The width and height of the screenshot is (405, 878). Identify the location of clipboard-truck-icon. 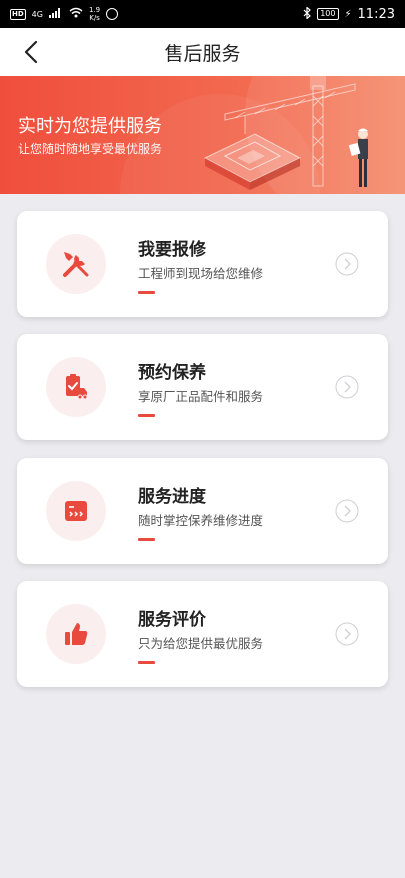
(77, 387).